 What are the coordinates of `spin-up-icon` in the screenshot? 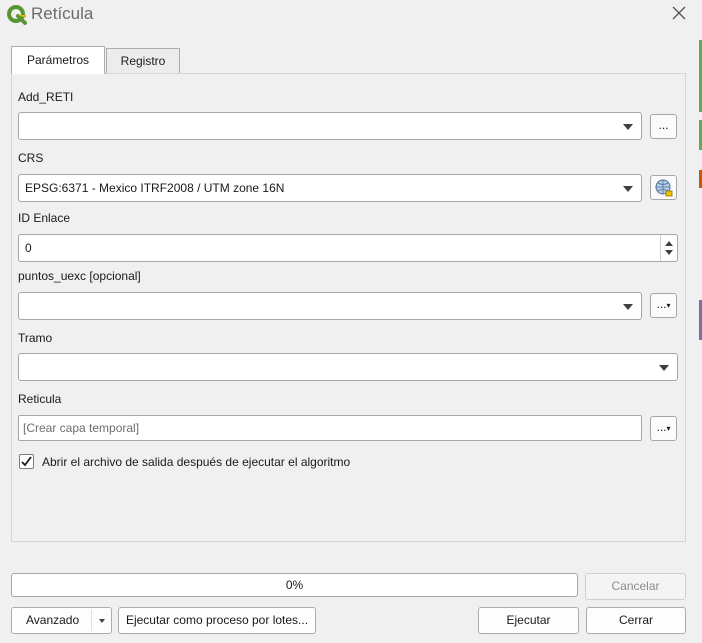 It's located at (669, 243).